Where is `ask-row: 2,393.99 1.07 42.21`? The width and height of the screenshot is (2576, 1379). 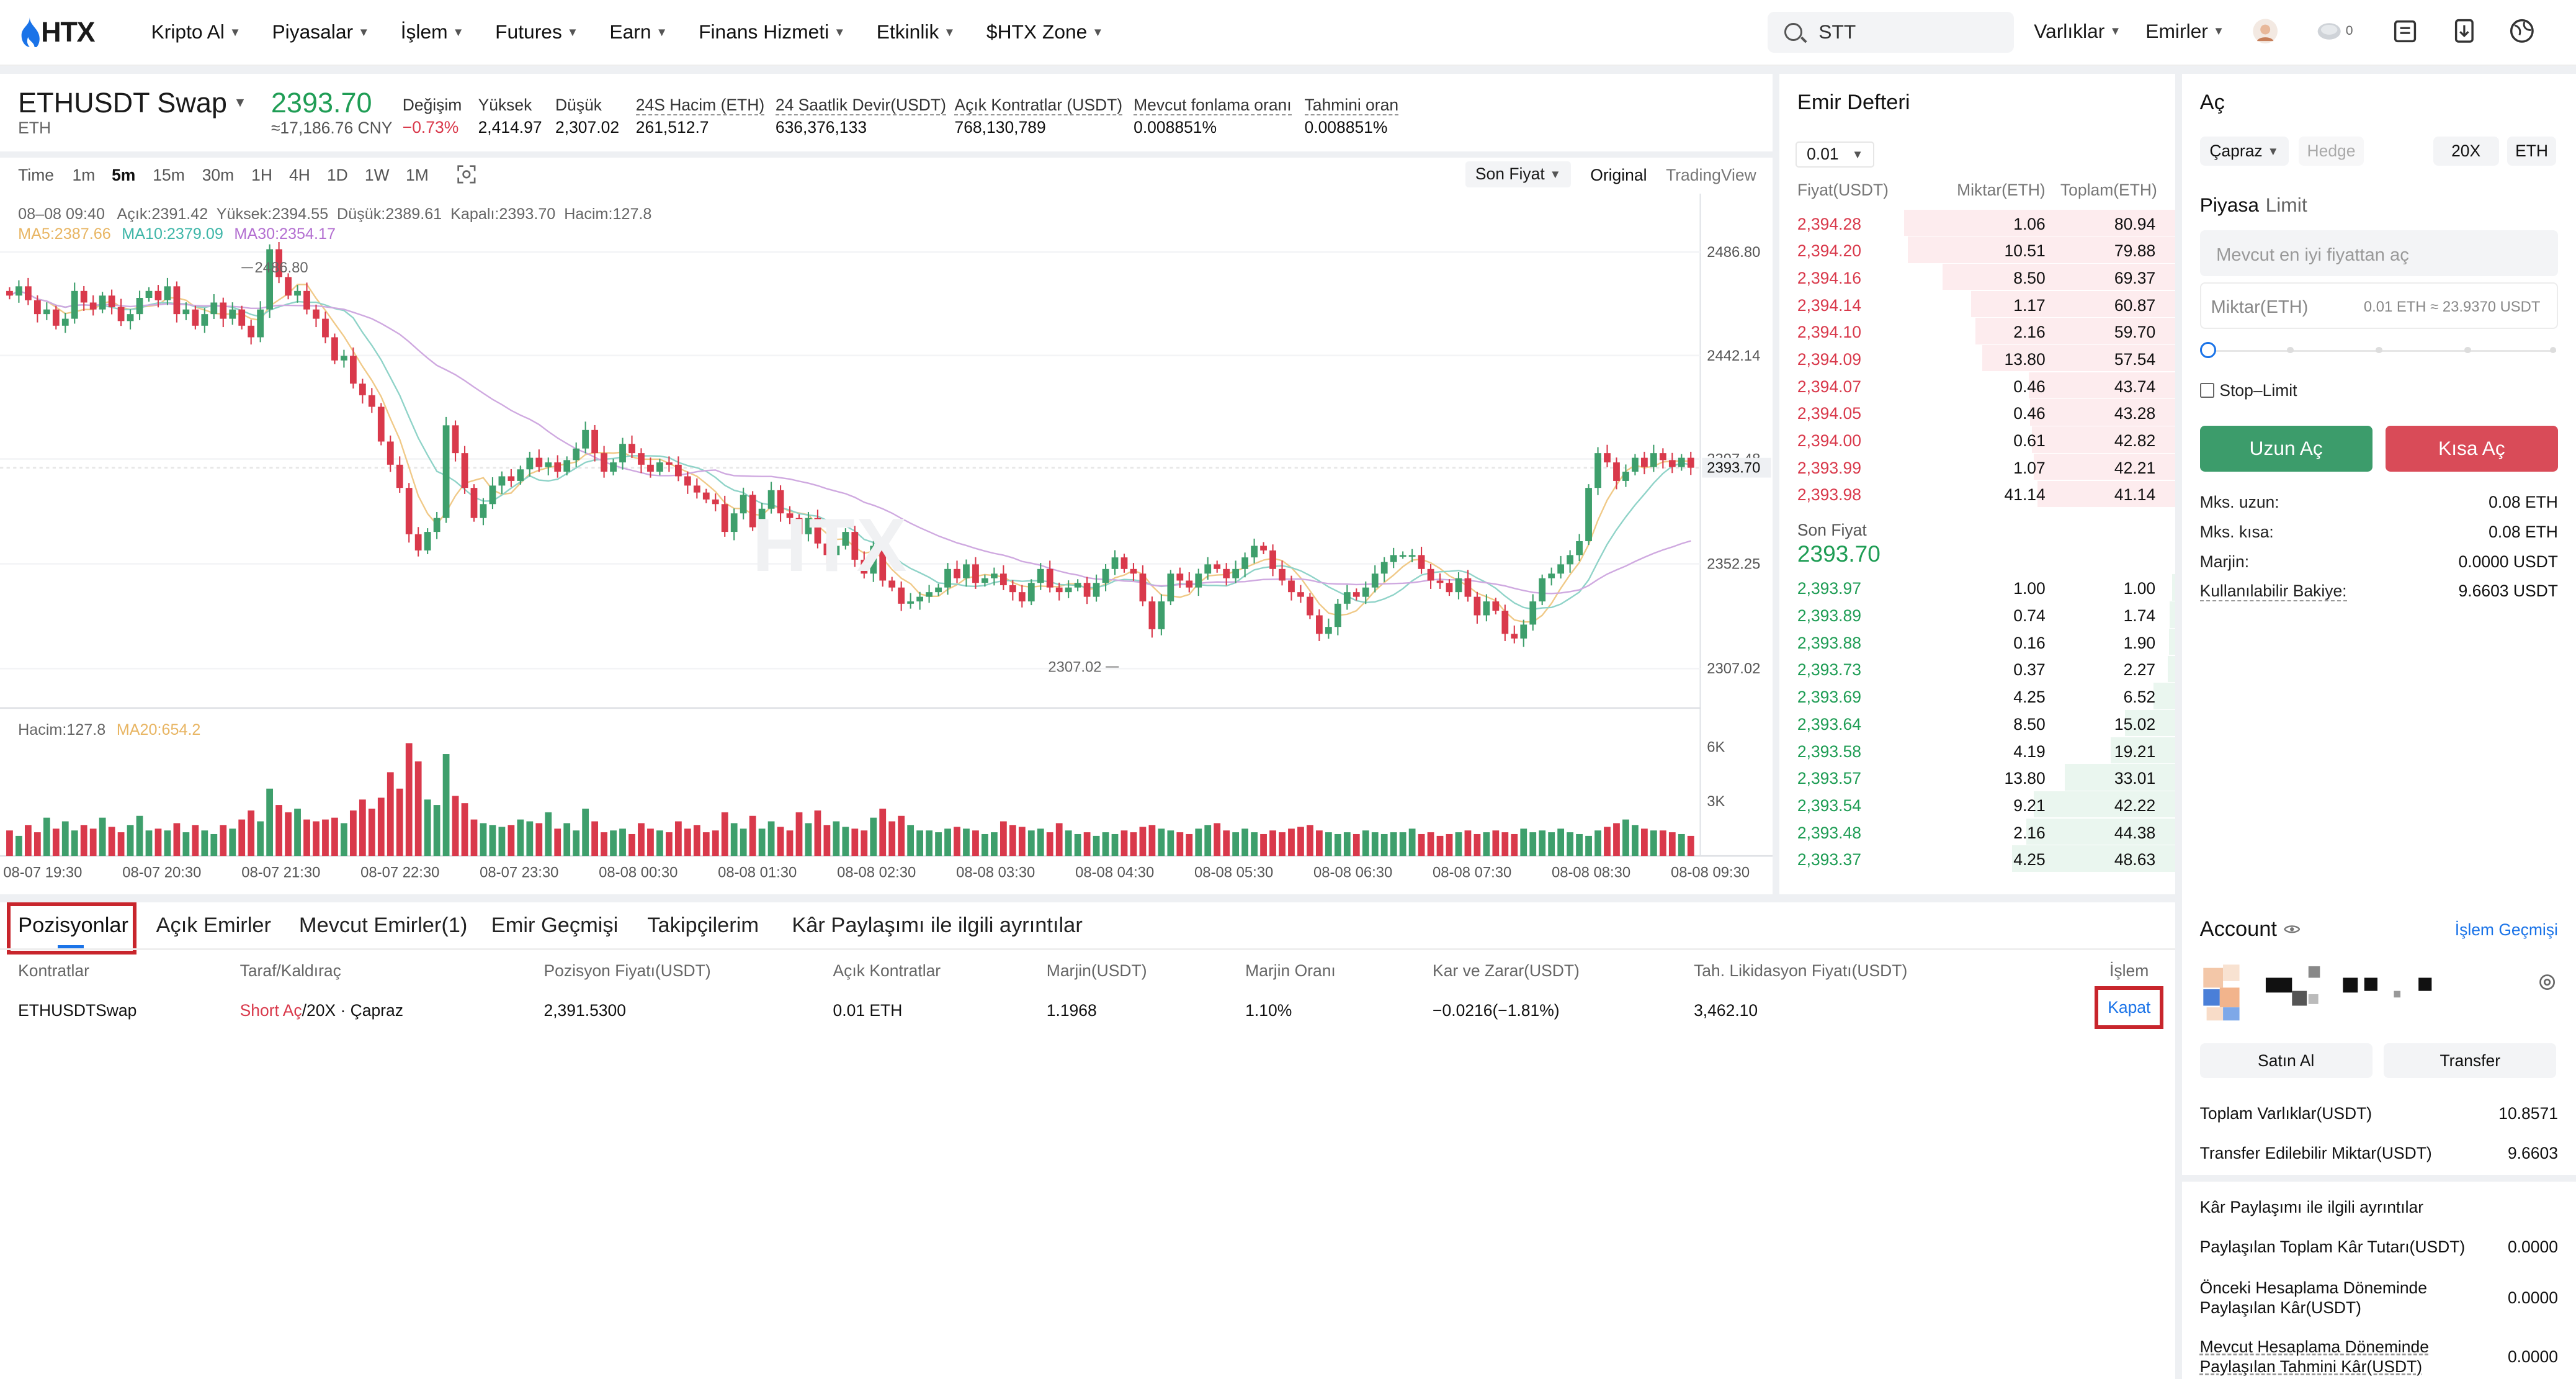
ask-row: 2,393.99 1.07 42.21 is located at coordinates (1976, 466).